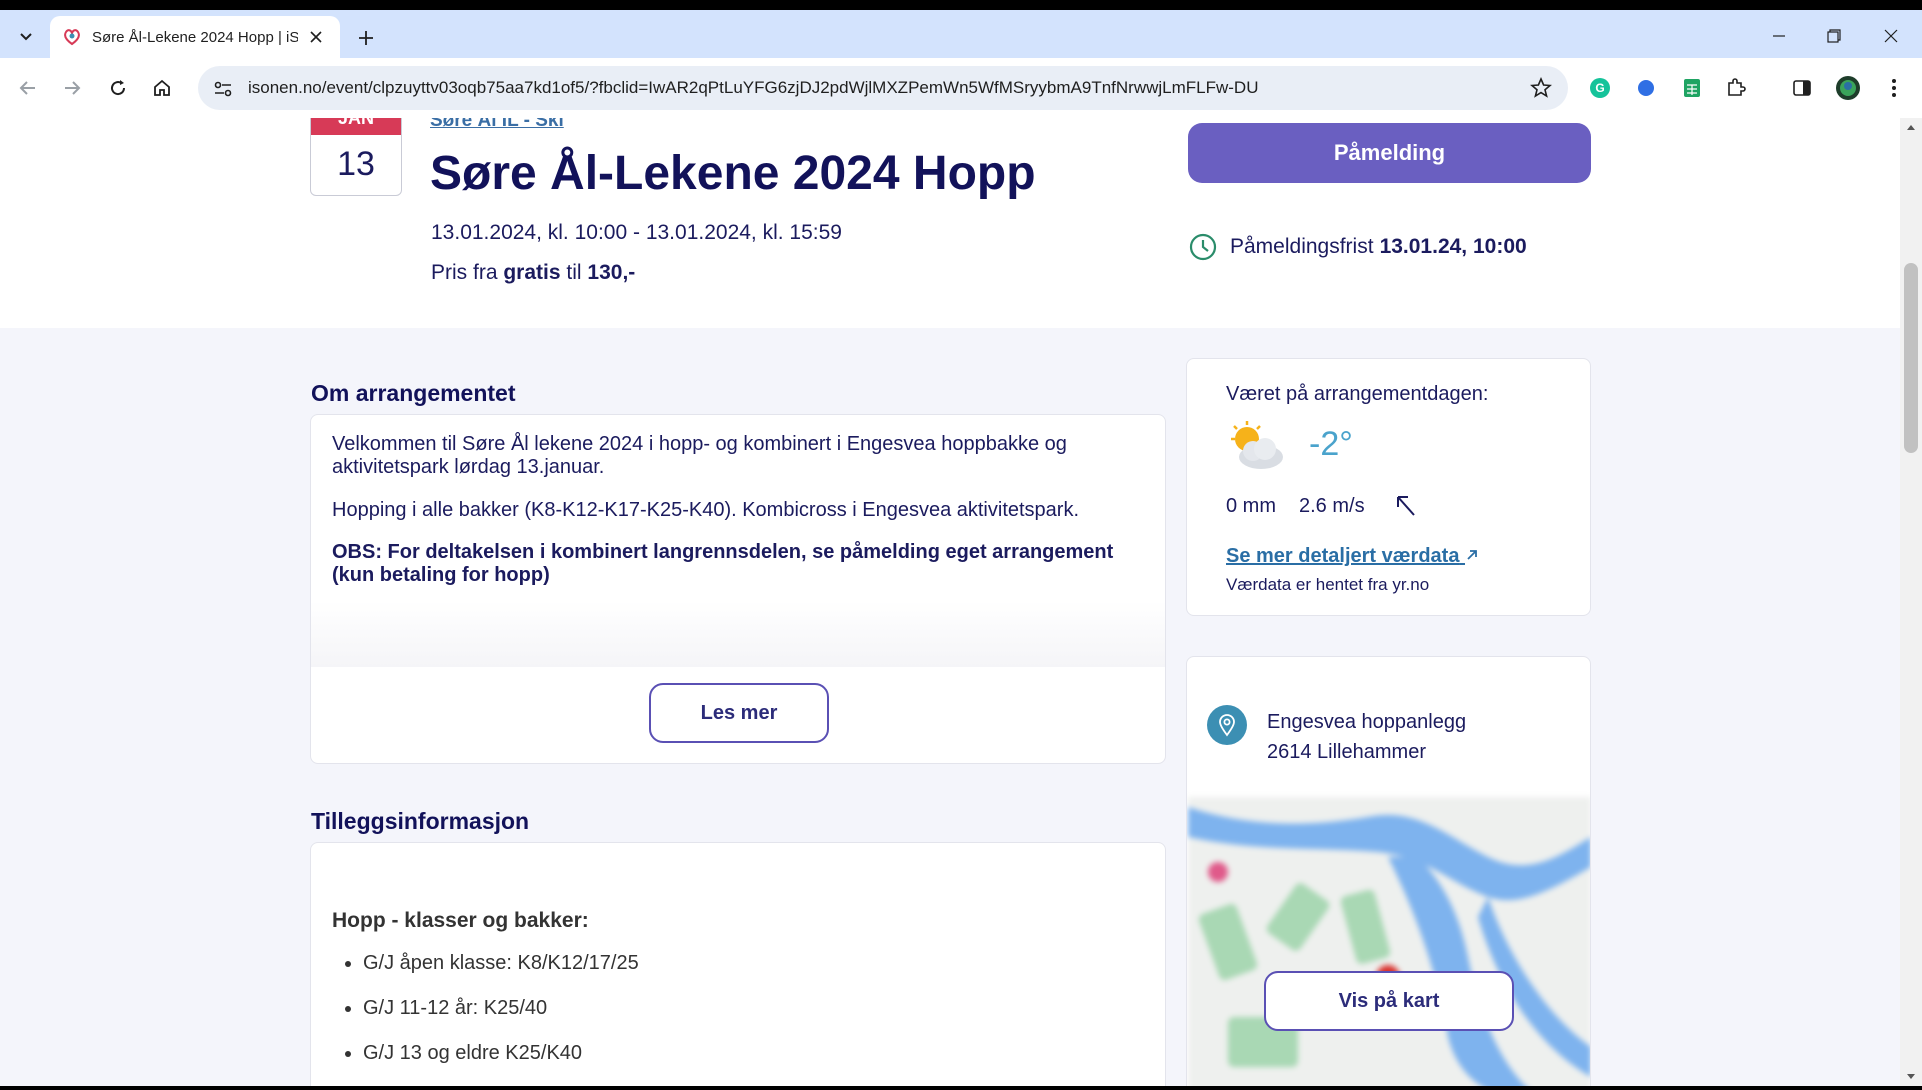  I want to click on about-heading: Om arrangementet, so click(413, 393).